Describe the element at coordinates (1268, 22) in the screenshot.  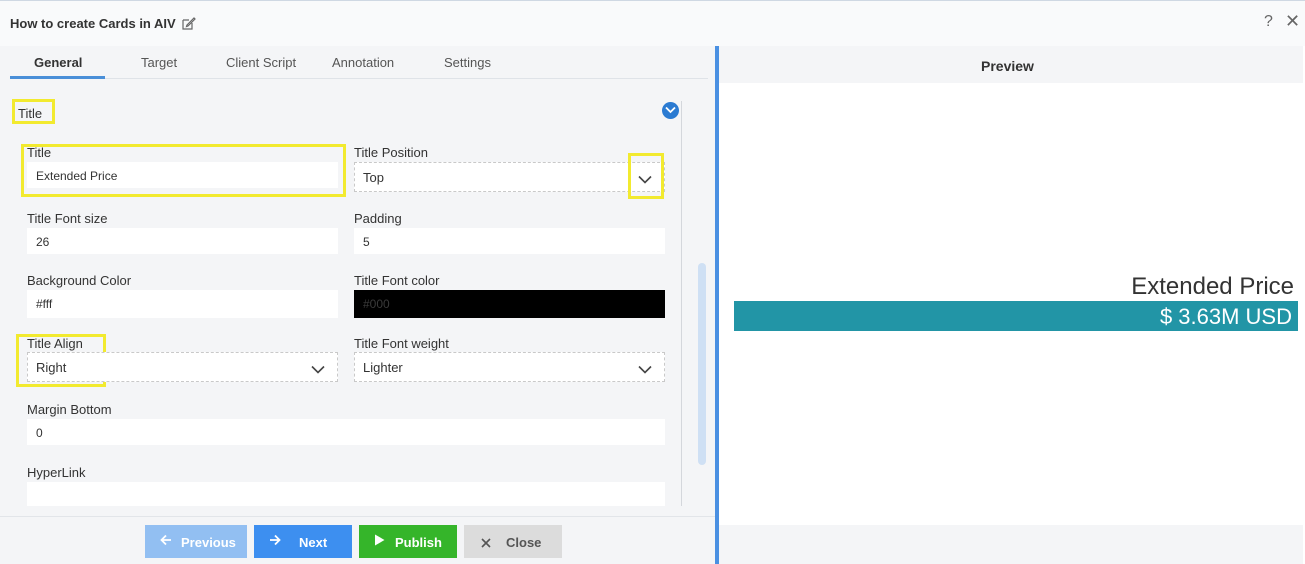
I see `help-icon: ?` at that location.